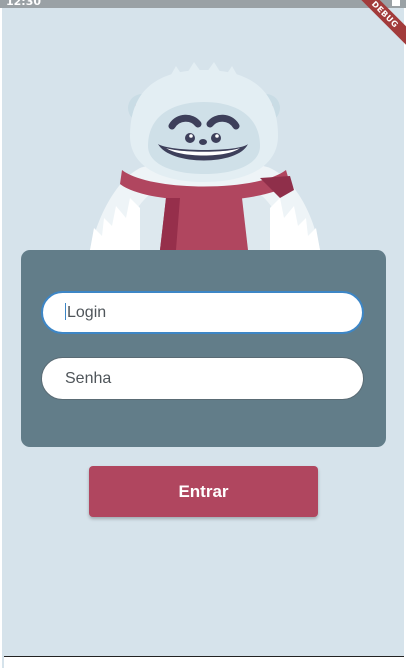  Describe the element at coordinates (203, 4) in the screenshot. I see `status-bar: 12:30` at that location.